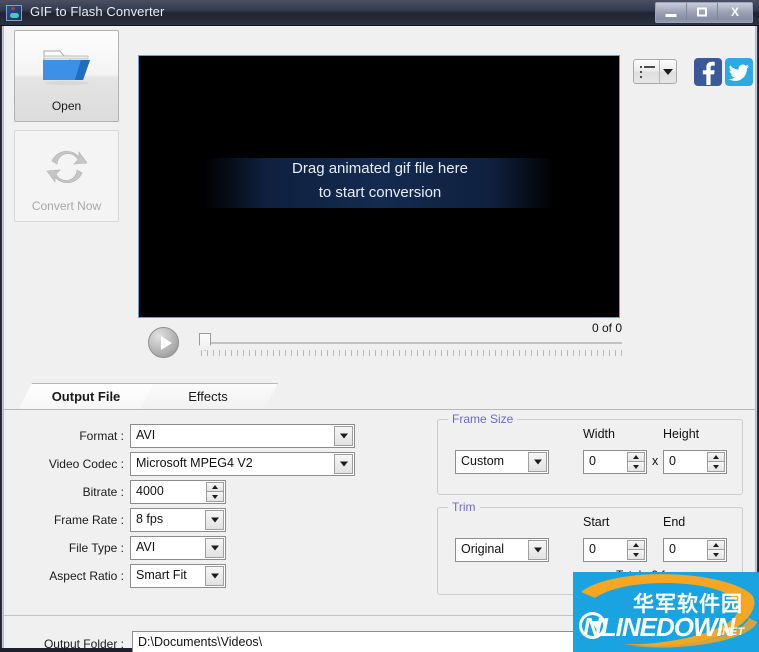 This screenshot has height=652, width=759. Describe the element at coordinates (592, 461) in the screenshot. I see `width-value: 0` at that location.